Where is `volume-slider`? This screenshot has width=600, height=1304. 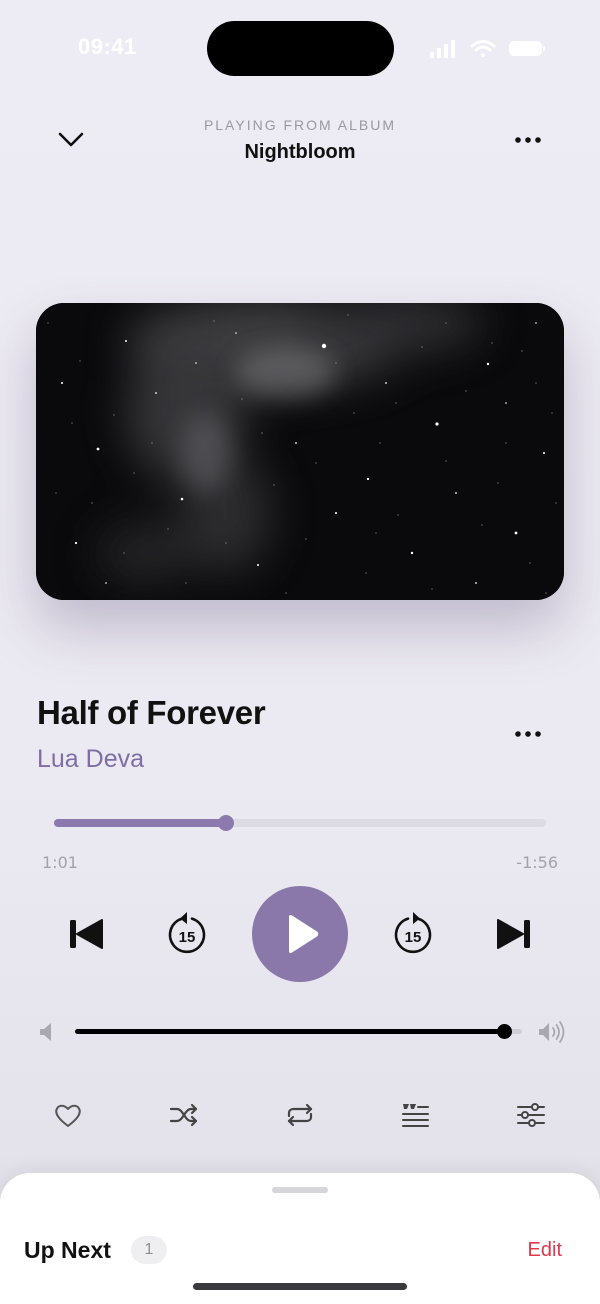
volume-slider is located at coordinates (298, 1031).